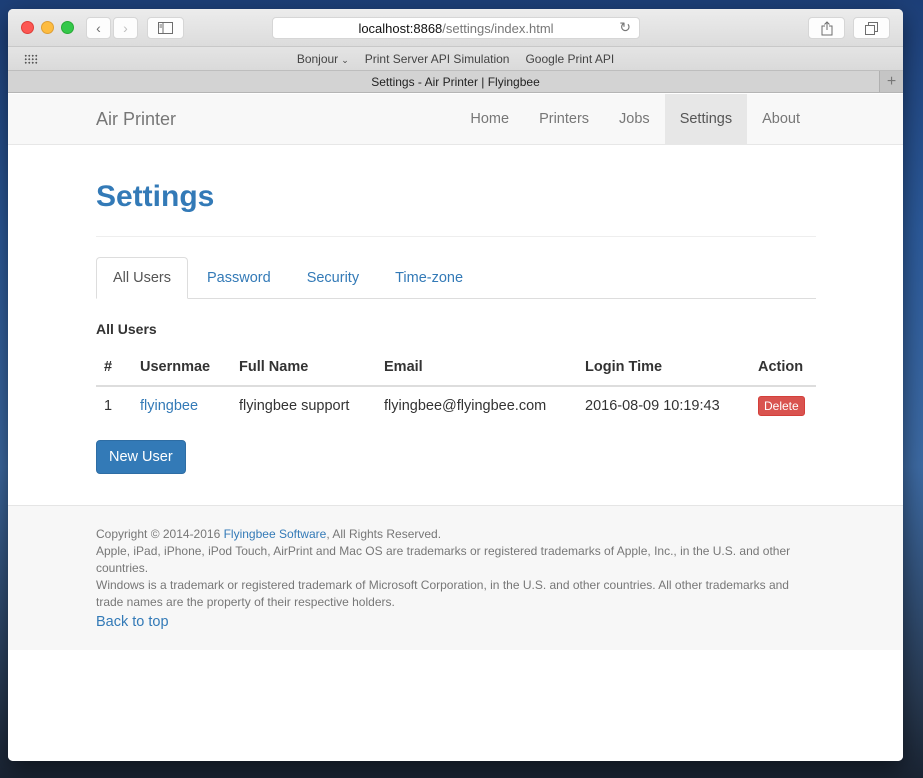 The height and width of the screenshot is (778, 923). I want to click on favorite-google-print-api: Google Print API, so click(569, 59).